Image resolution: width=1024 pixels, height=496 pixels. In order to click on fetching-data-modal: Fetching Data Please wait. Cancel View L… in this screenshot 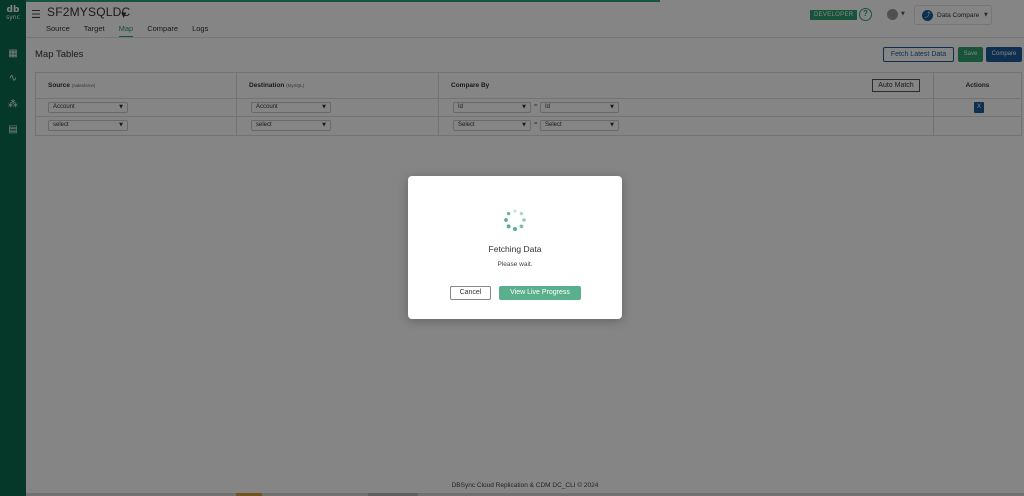, I will do `click(515, 247)`.